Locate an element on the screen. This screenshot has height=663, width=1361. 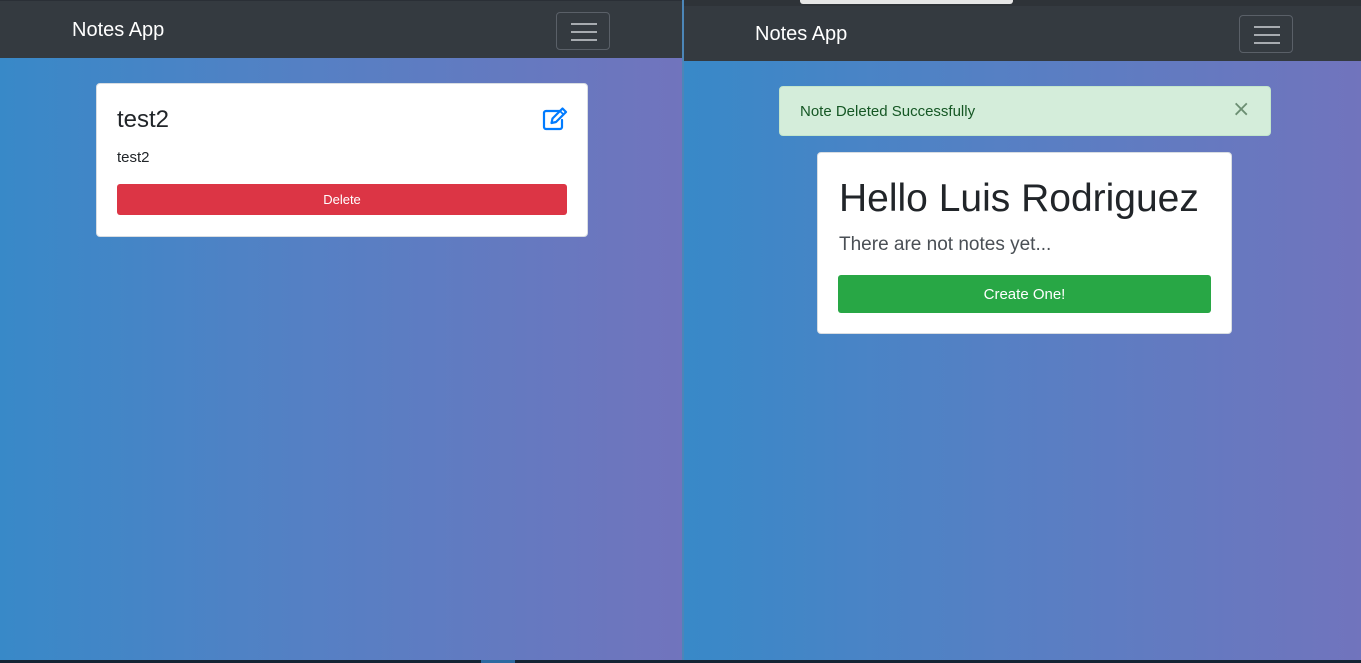
close-icon: × is located at coordinates (1241, 110).